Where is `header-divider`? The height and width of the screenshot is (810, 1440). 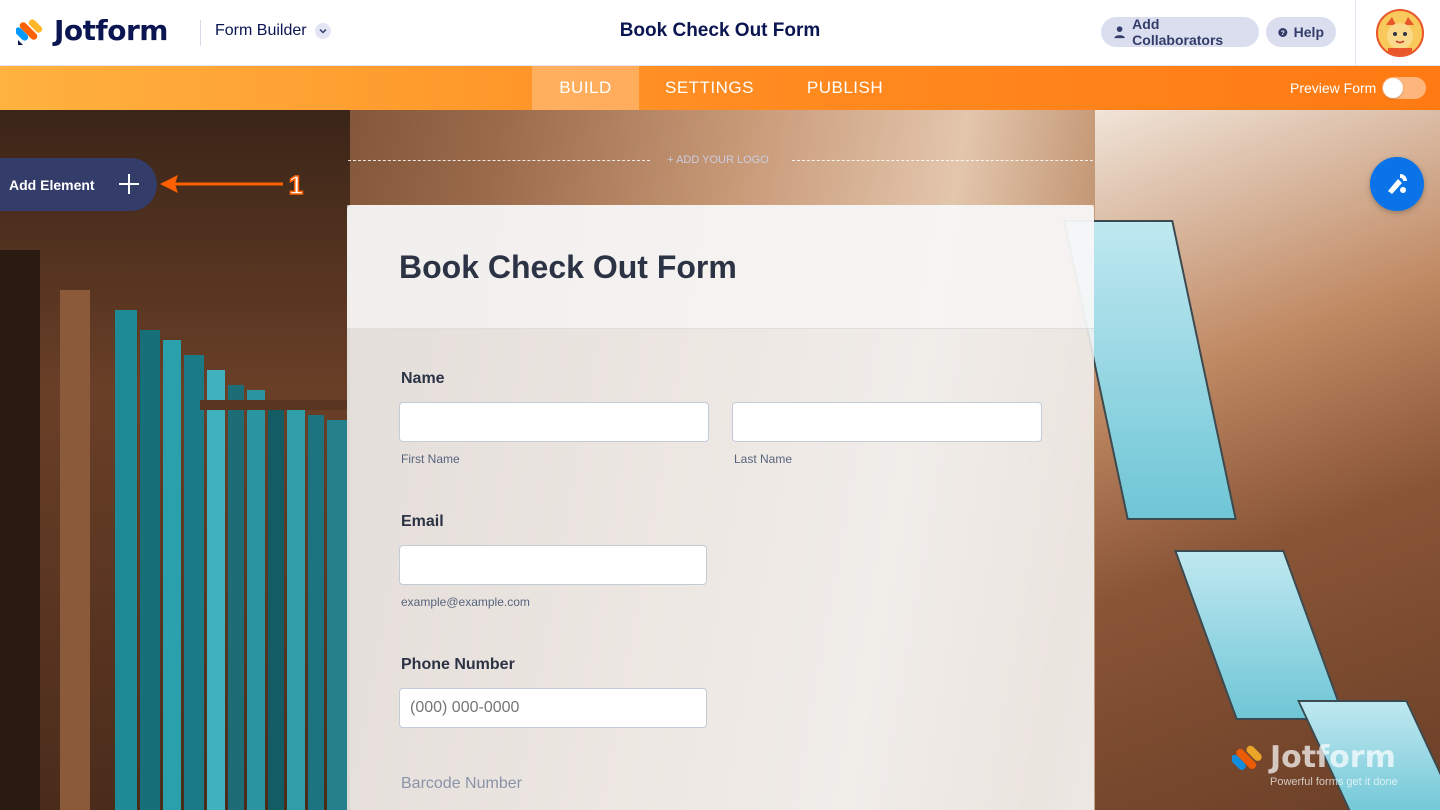
header-divider is located at coordinates (200, 33).